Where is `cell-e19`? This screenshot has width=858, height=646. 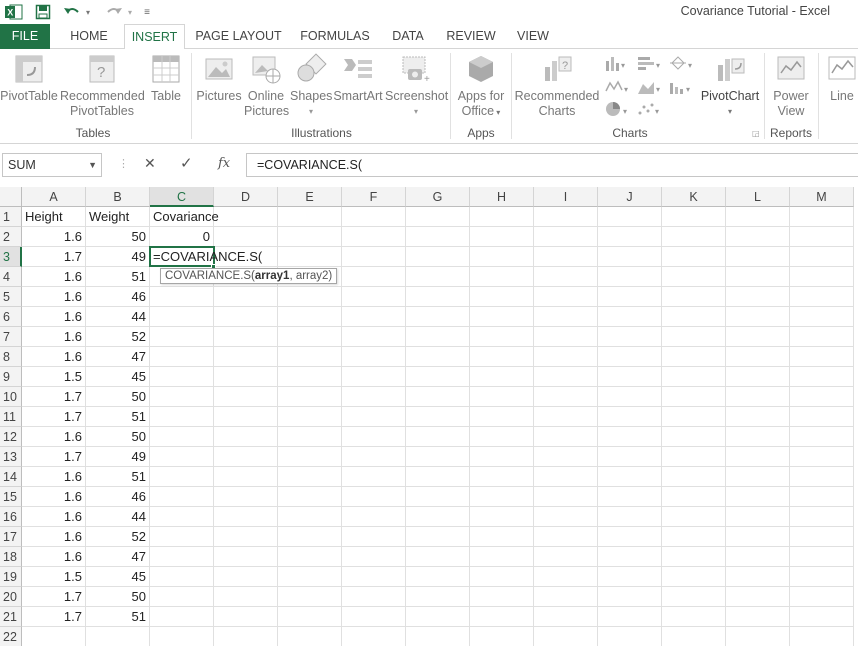
cell-e19 is located at coordinates (310, 577).